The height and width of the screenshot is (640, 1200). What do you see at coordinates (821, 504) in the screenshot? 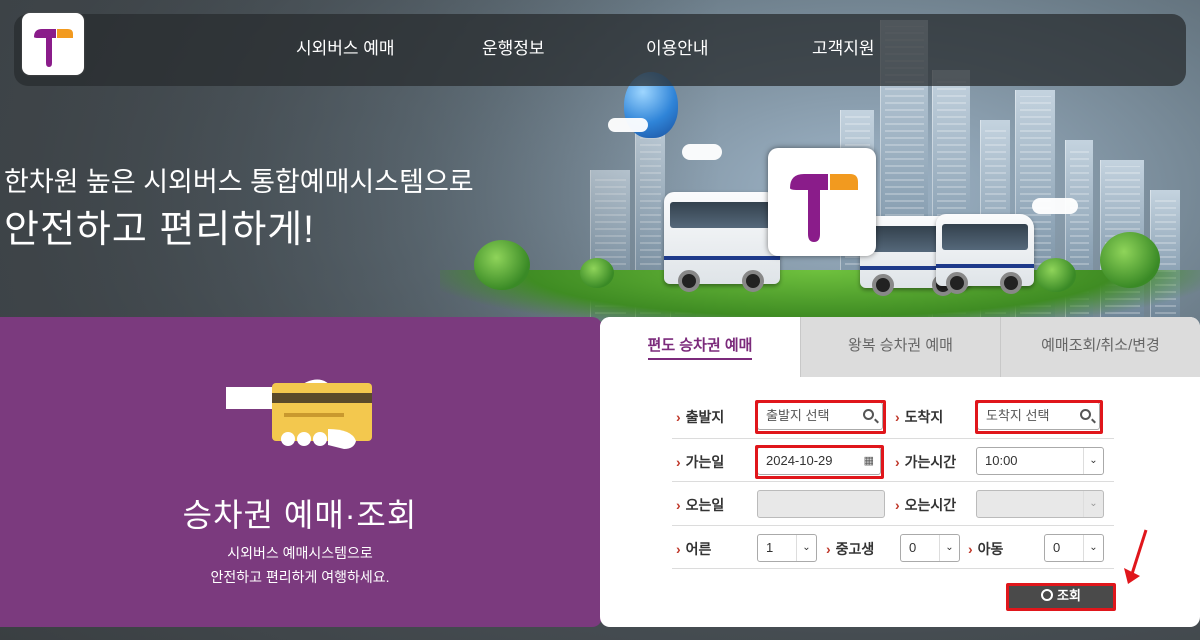
I see `return-date-field` at bounding box center [821, 504].